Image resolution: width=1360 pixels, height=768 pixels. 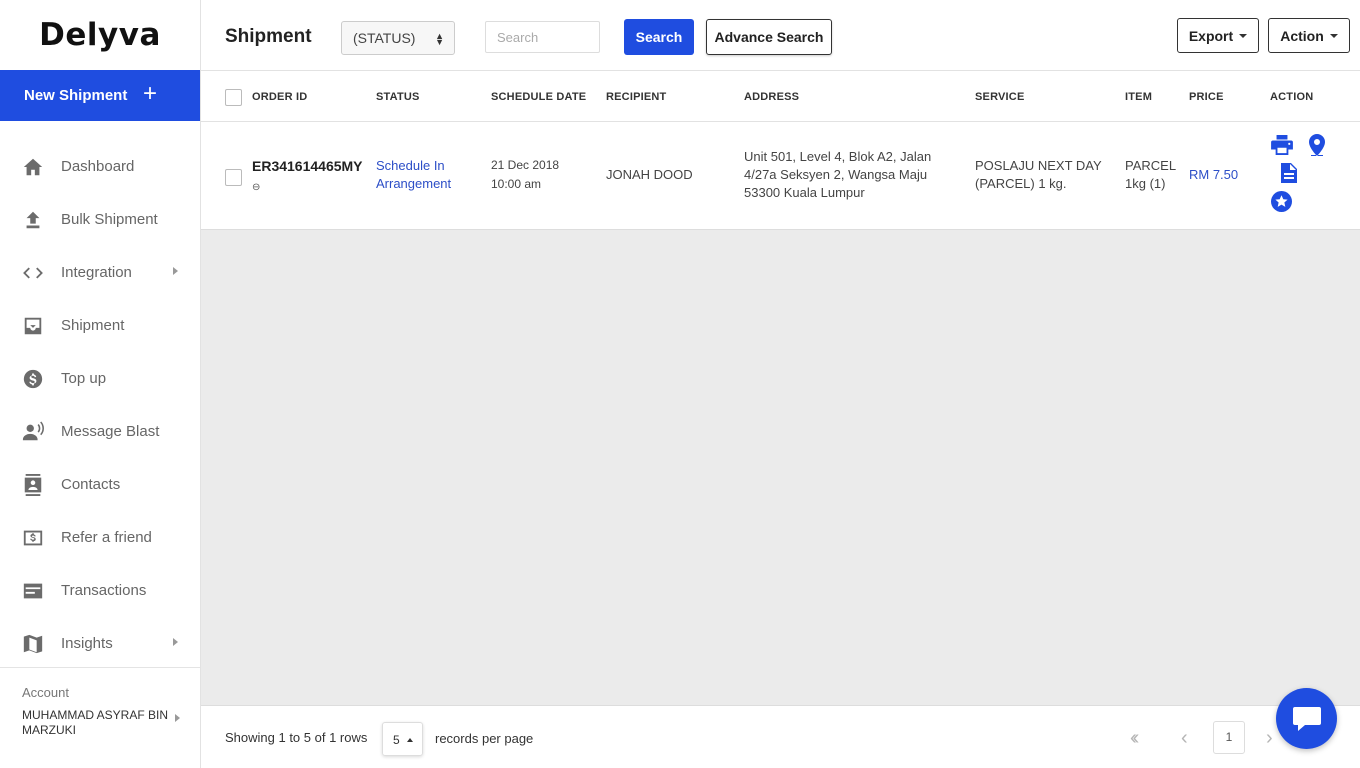 I want to click on brand-logo: Delyva, so click(x=100, y=35).